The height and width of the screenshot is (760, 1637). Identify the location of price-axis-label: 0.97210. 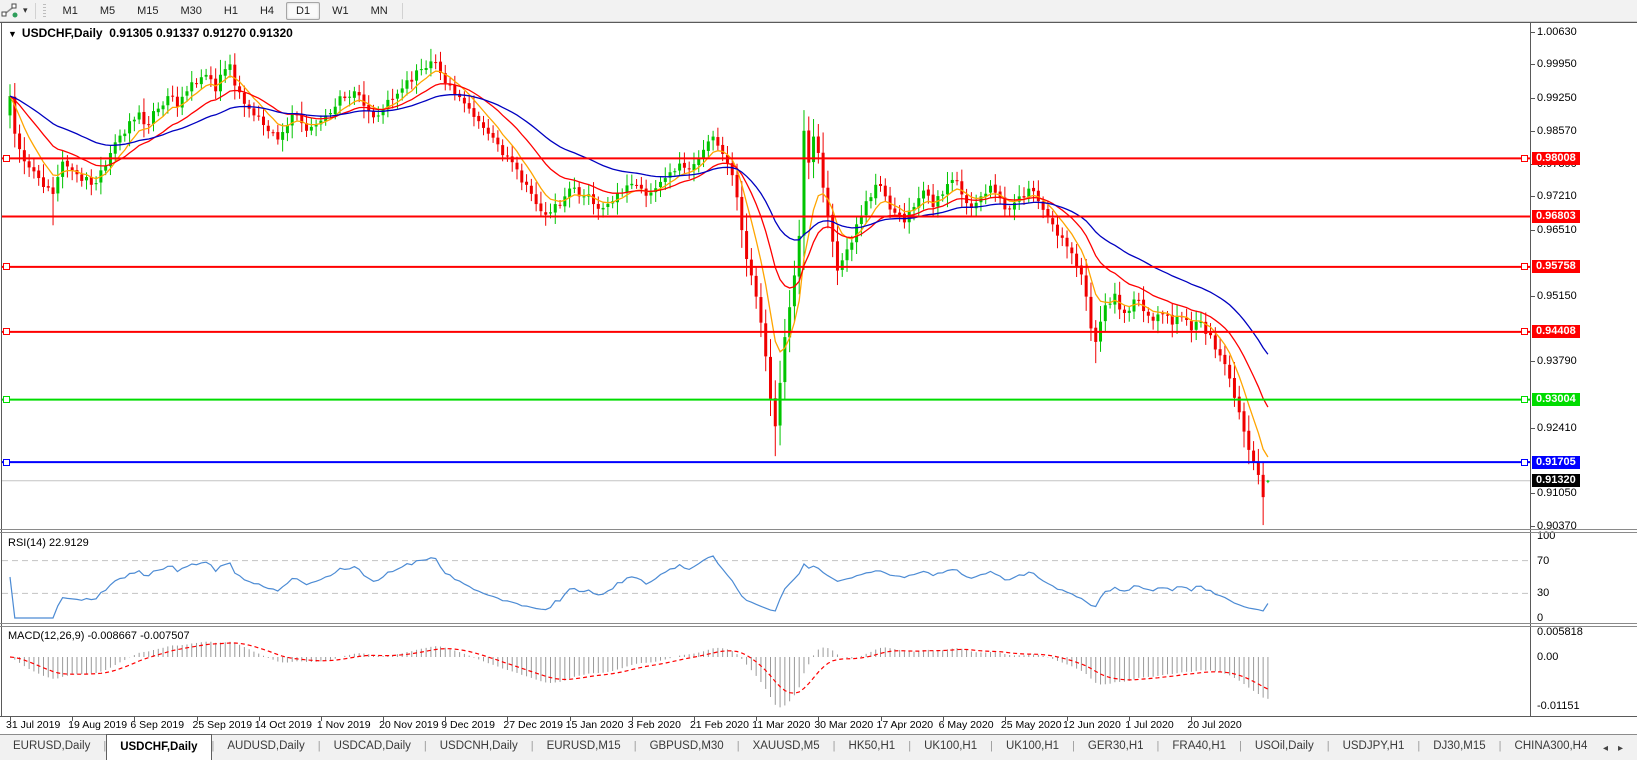
(1557, 196).